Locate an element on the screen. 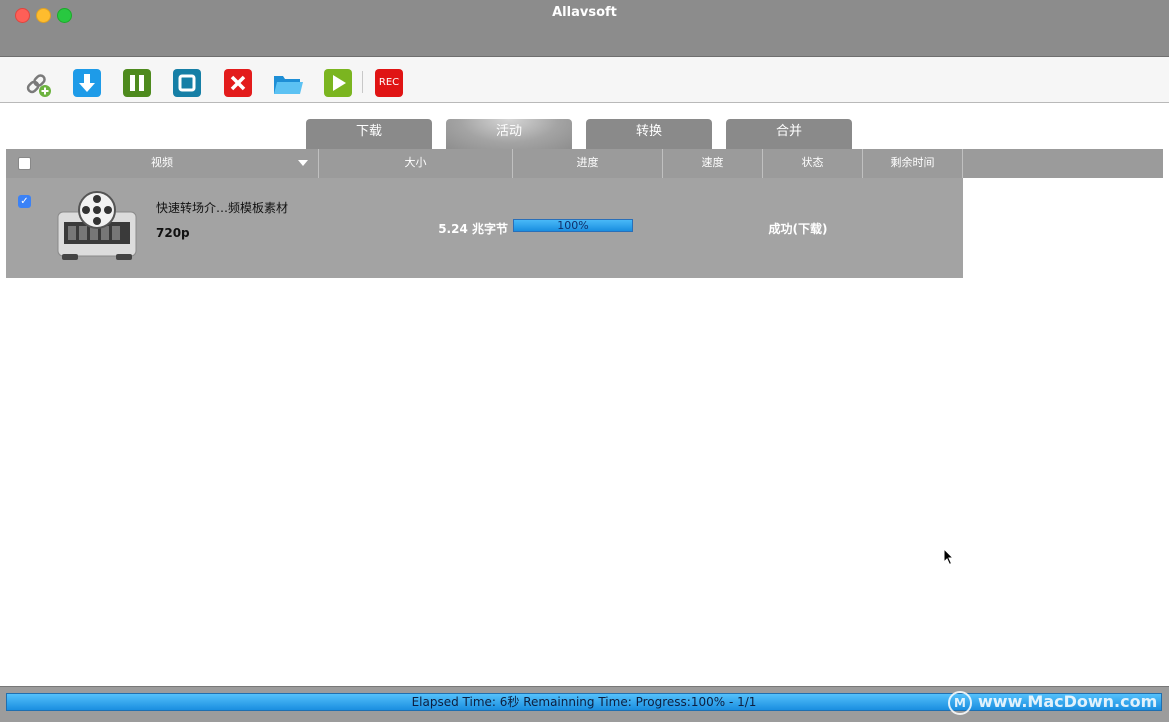  title-bar: Allavsoft is located at coordinates (584, 28).